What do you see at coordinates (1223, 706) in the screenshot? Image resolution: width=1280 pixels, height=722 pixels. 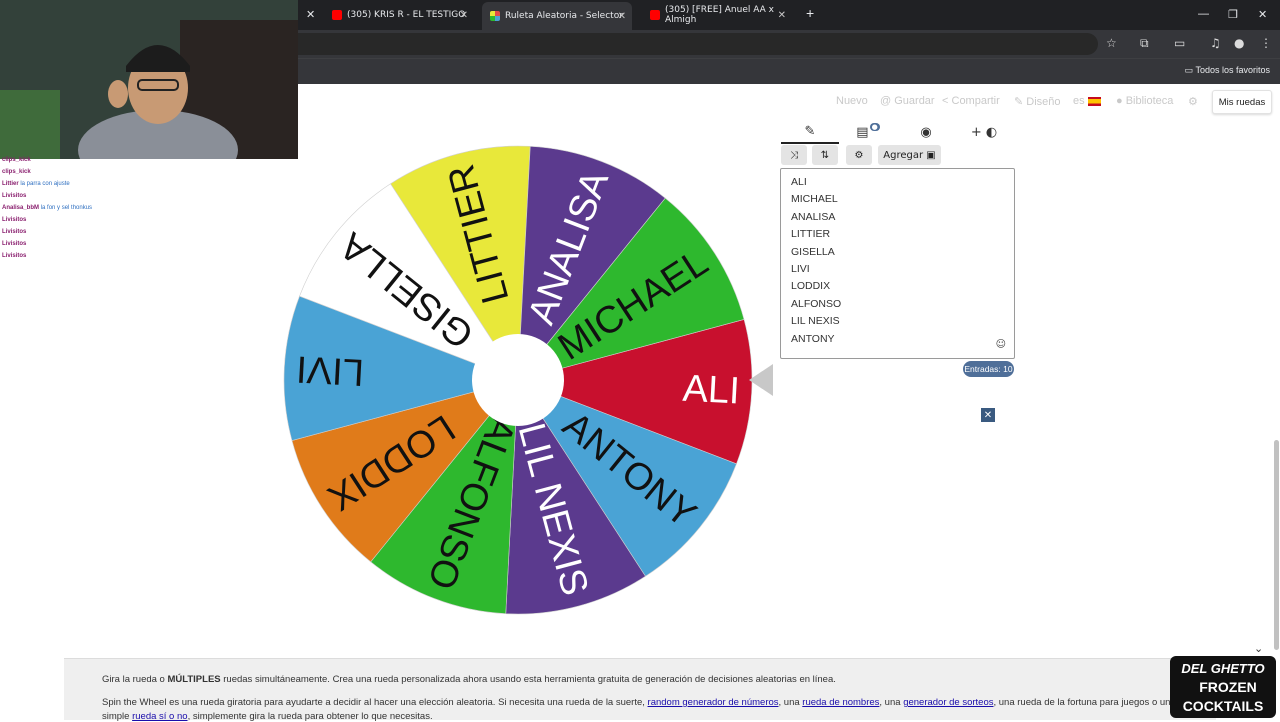 I see `logo-line3: COCKTAILS` at bounding box center [1223, 706].